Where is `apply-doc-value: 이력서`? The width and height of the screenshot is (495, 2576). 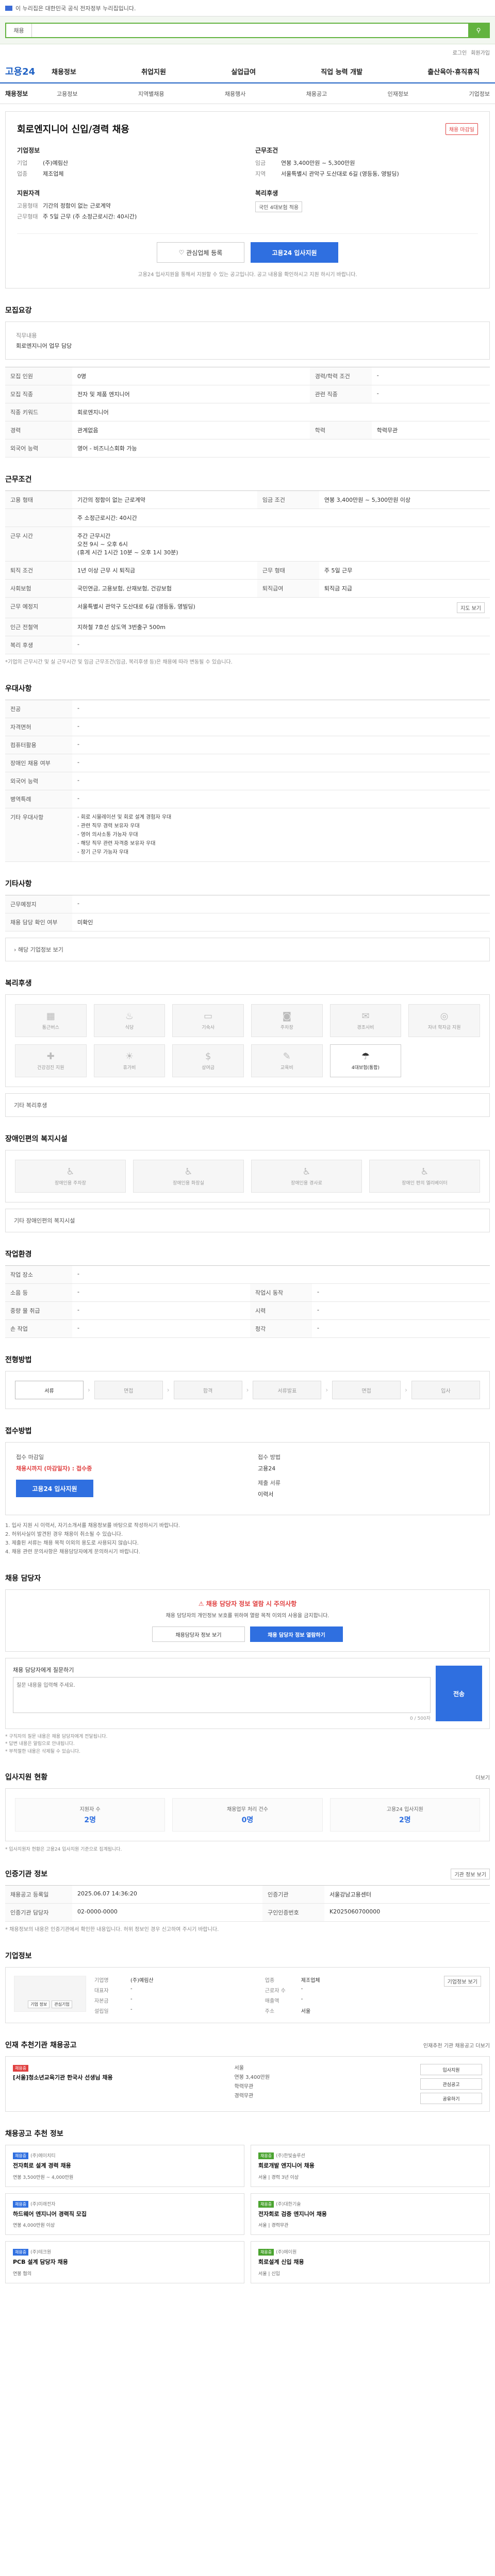
apply-doc-value: 이력서 is located at coordinates (266, 1494).